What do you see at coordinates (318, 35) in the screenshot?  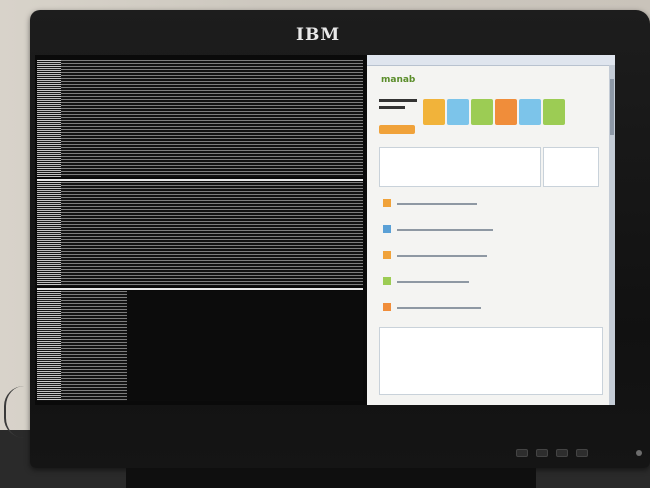 I see `monitor-logo: IBM` at bounding box center [318, 35].